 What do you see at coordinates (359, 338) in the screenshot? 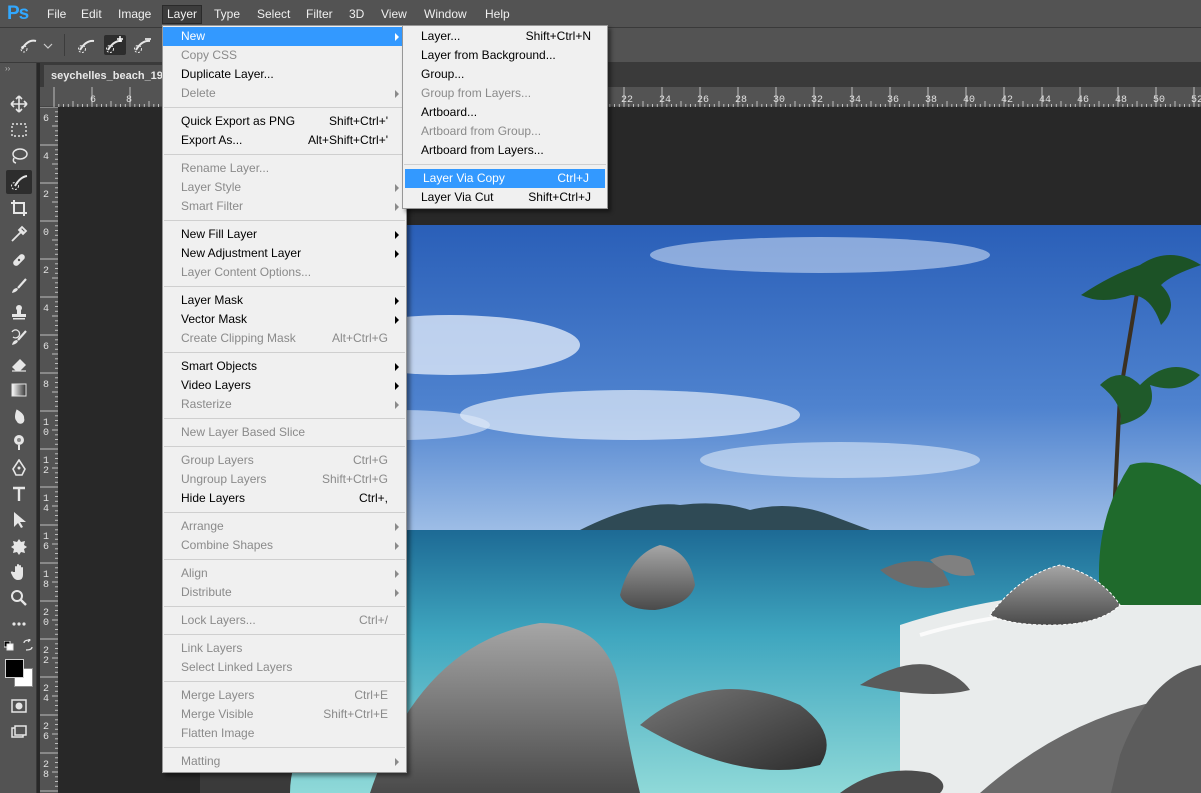
I see `menu-item-shortcut: Alt+Ctrl+G` at bounding box center [359, 338].